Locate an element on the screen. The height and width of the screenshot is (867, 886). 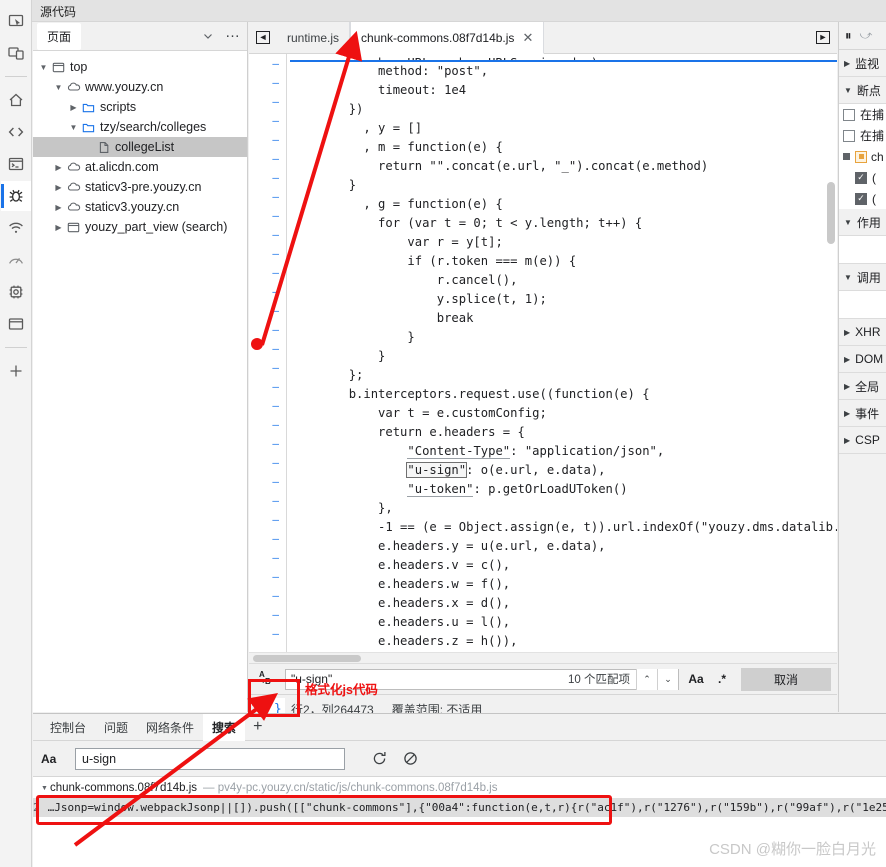
clear-icon is located at coordinates (410, 758).